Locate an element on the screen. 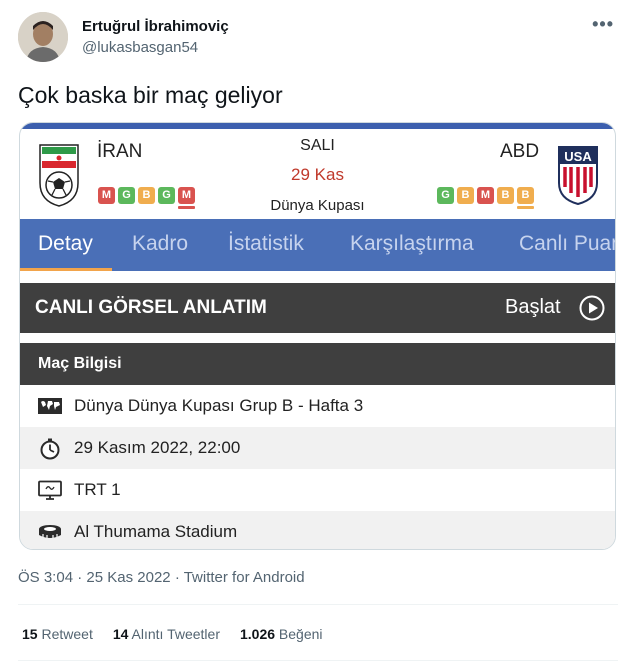 The image size is (635, 665). tv-icon is located at coordinates (50, 490).